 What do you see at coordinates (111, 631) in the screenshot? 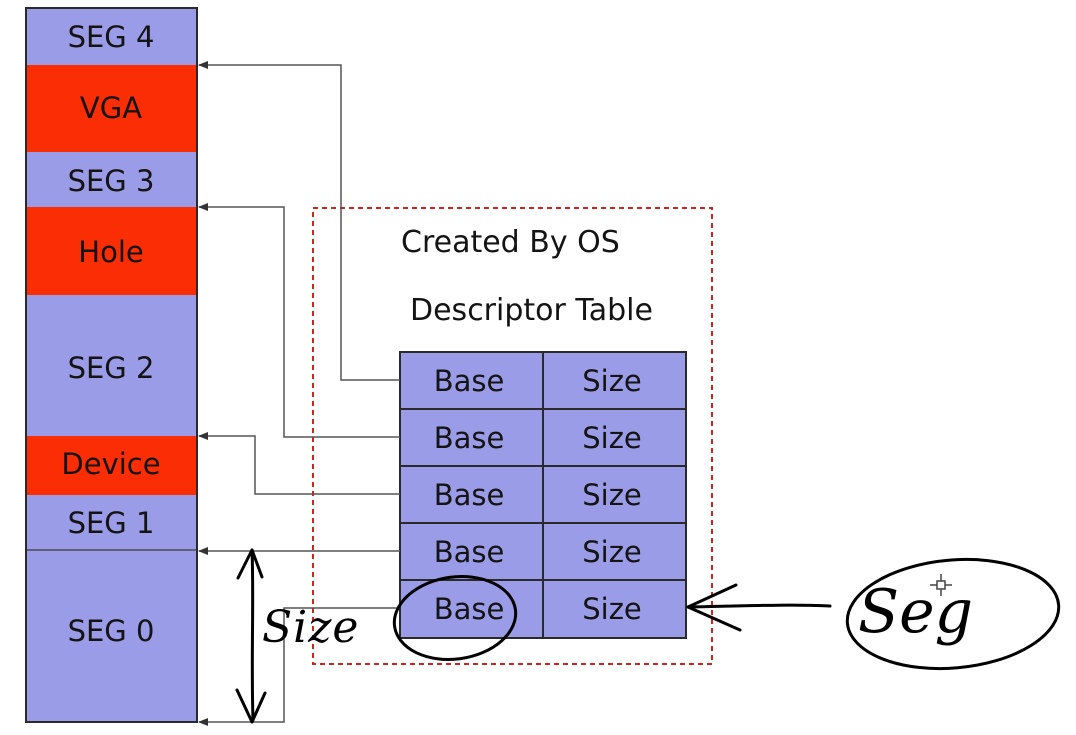
I see `label-seg-0: SEG 0` at bounding box center [111, 631].